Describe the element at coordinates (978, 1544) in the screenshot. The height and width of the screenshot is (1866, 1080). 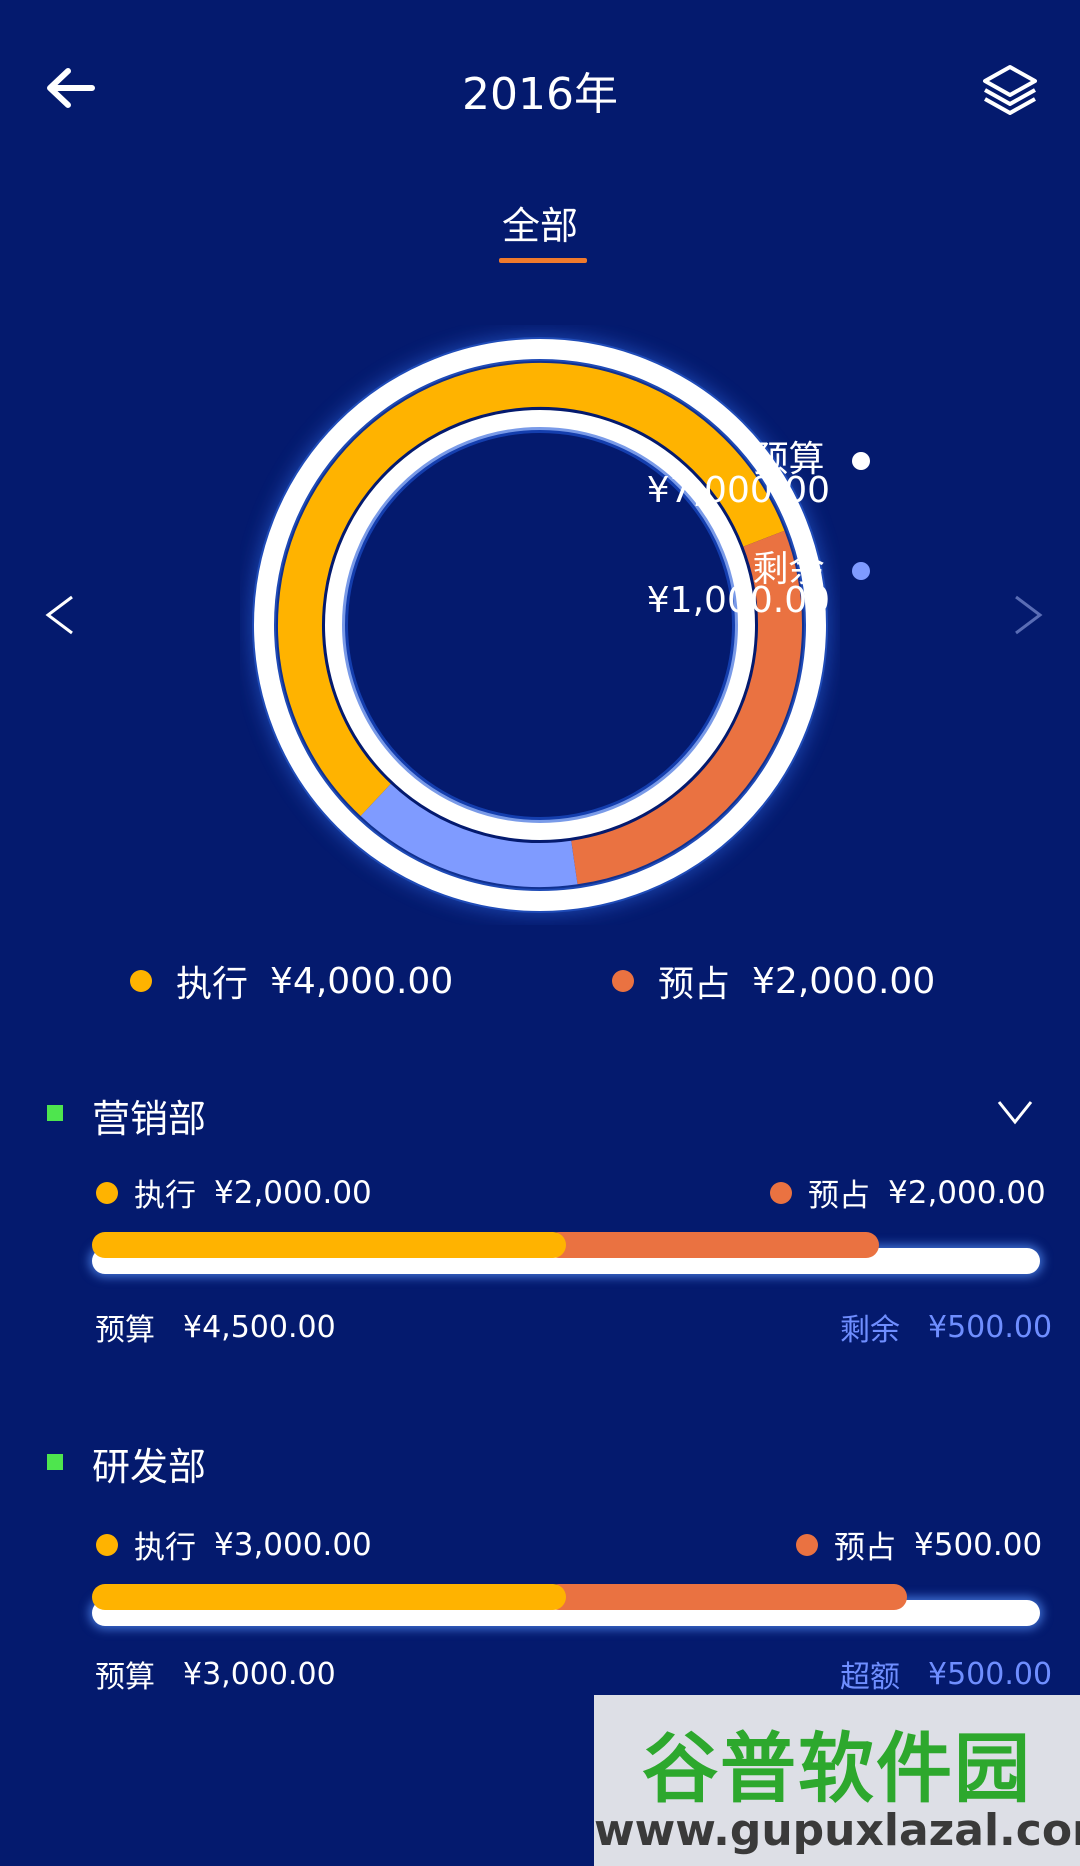
I see `reserved-value: ¥500.00` at that location.